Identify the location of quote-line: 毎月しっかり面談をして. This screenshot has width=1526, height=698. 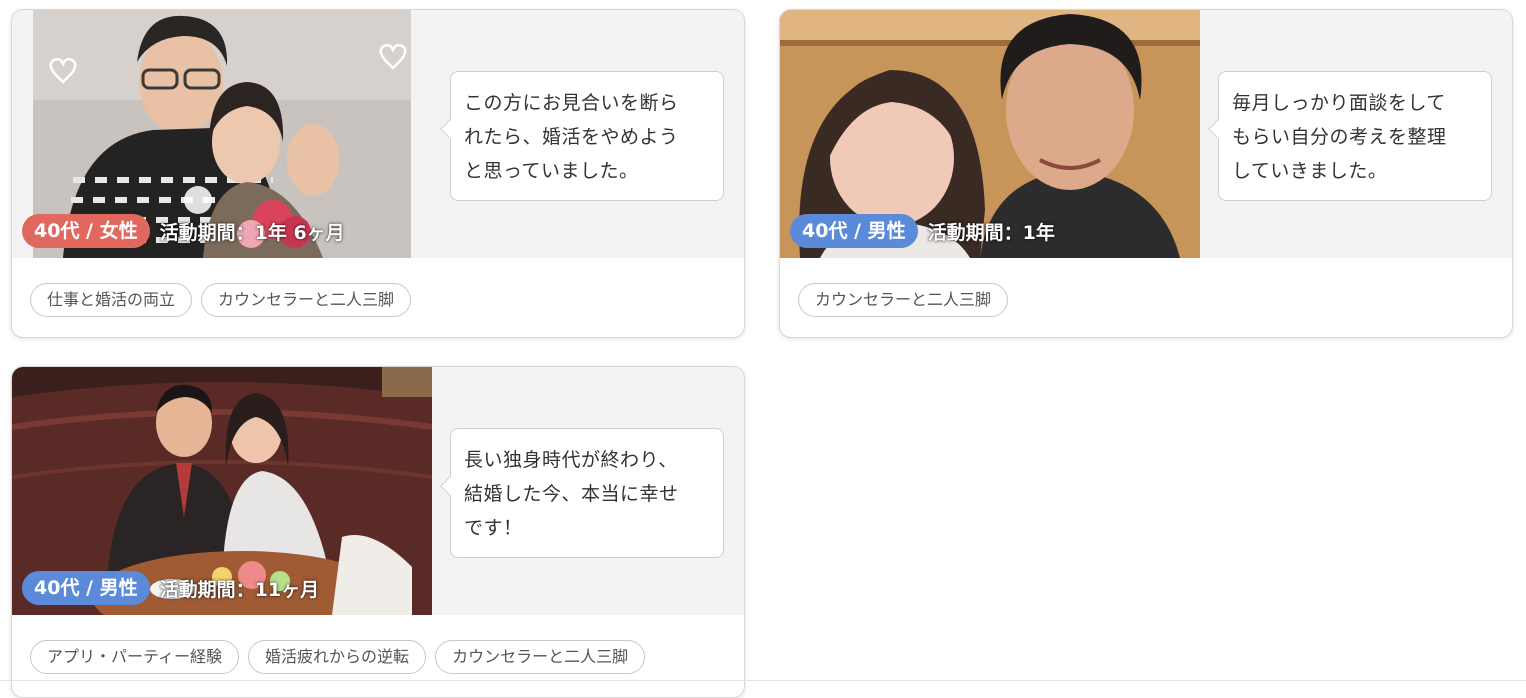
(1339, 103).